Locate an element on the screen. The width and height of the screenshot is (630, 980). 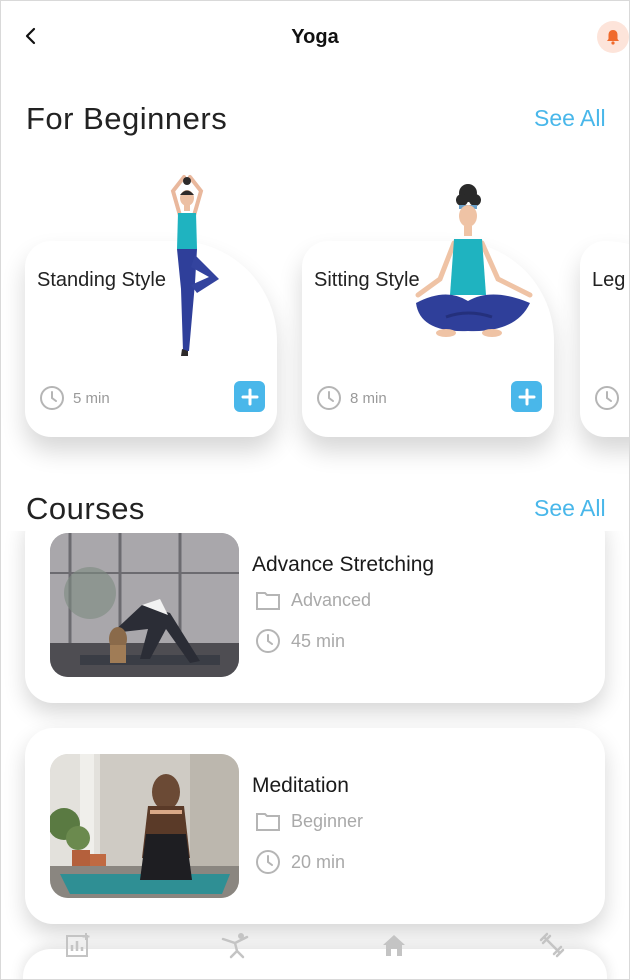
top-bar: Yoga is located at coordinates (315, 38).